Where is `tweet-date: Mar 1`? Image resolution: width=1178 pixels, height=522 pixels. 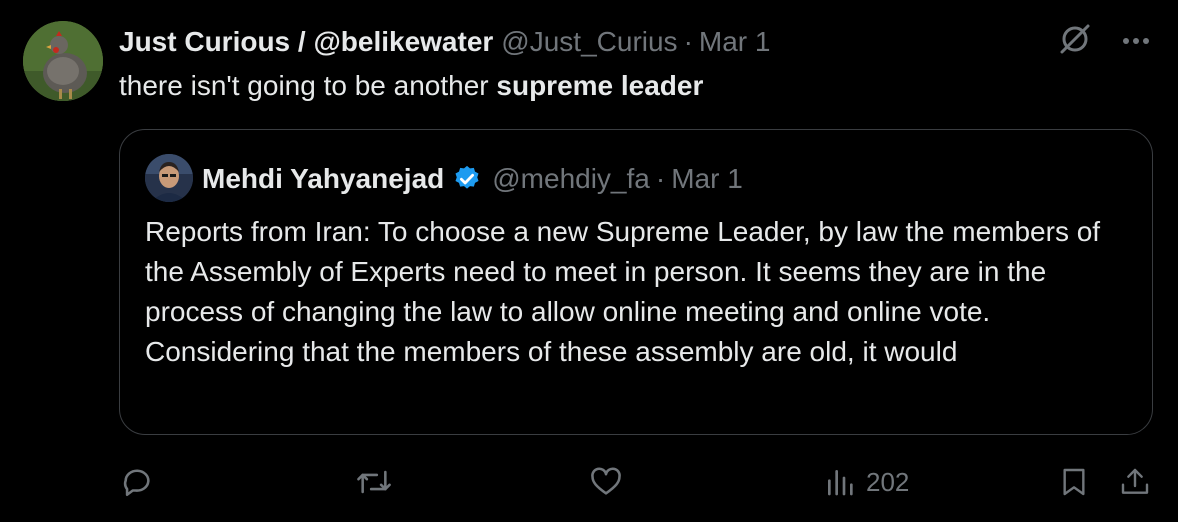 tweet-date: Mar 1 is located at coordinates (735, 42).